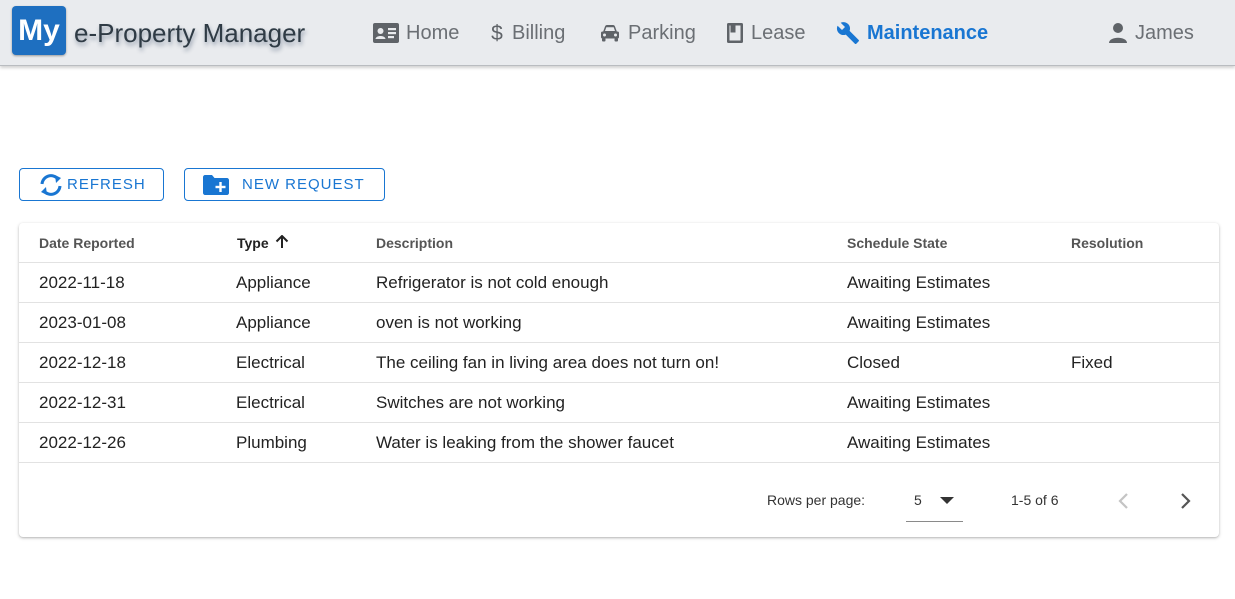  I want to click on cell-description: Refrigerator is not cold enough, so click(492, 282).